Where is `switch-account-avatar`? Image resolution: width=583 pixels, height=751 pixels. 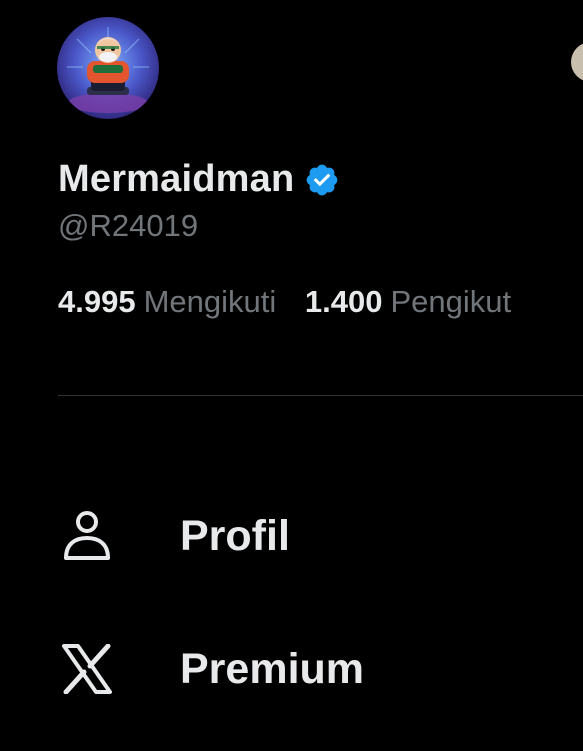
switch-account-avatar is located at coordinates (577, 62).